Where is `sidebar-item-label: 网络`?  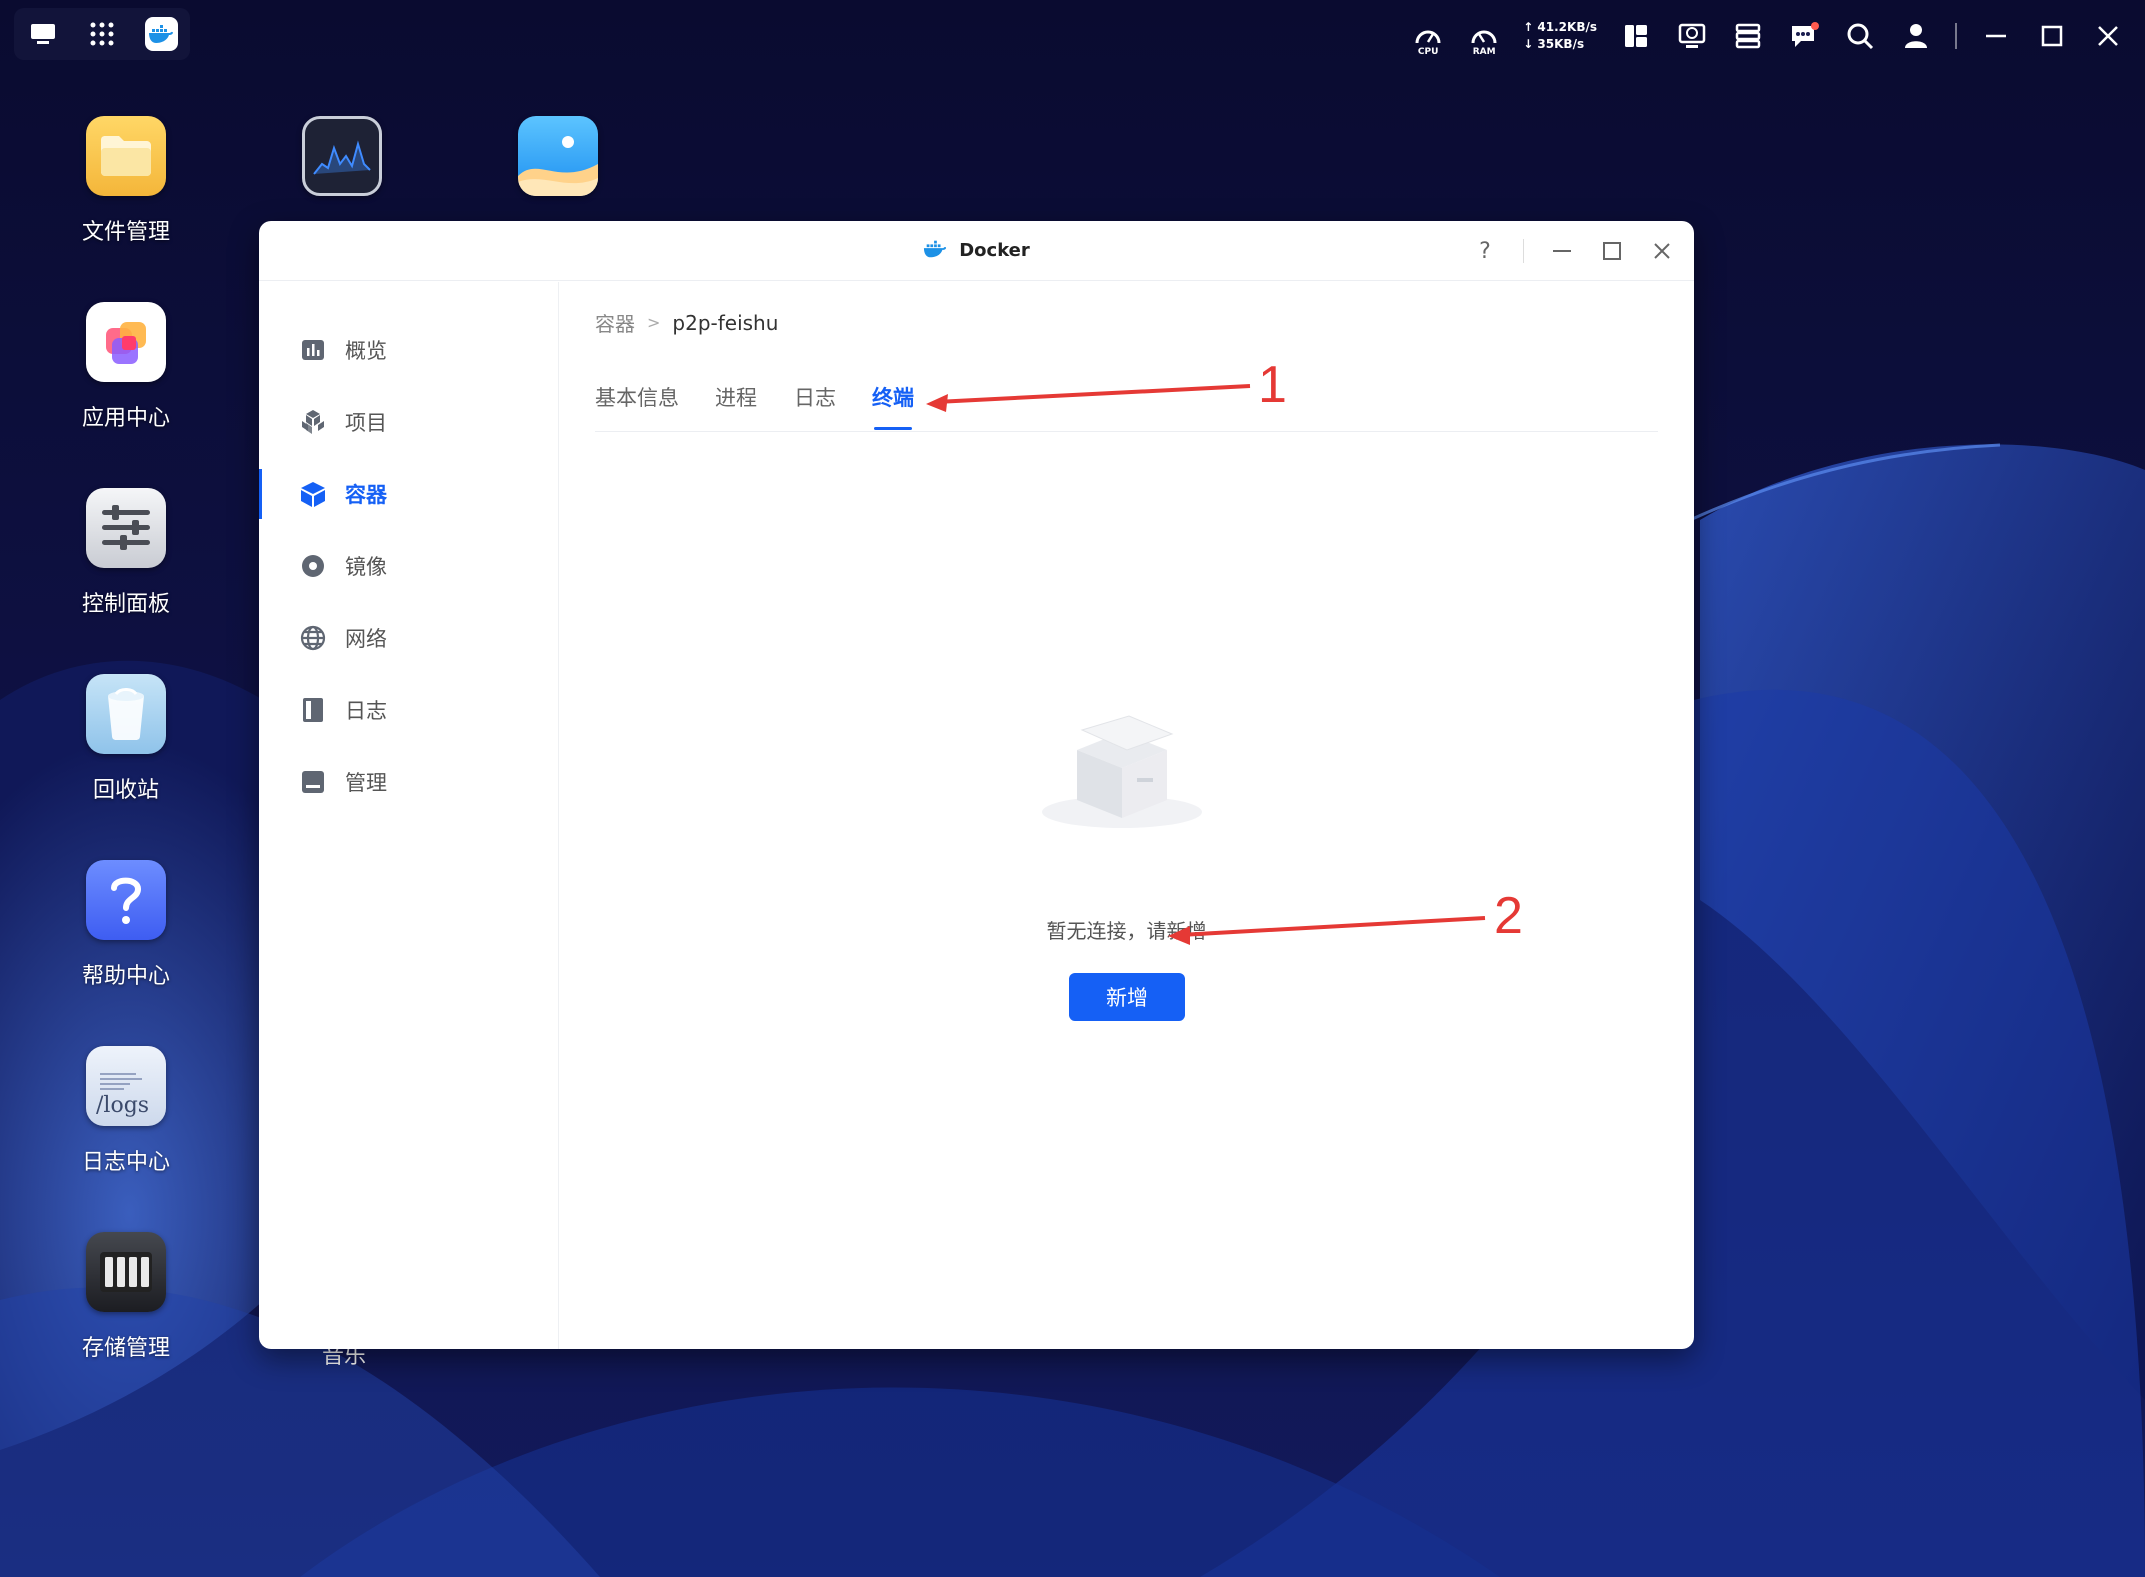
sidebar-item-label: 网络 is located at coordinates (366, 639).